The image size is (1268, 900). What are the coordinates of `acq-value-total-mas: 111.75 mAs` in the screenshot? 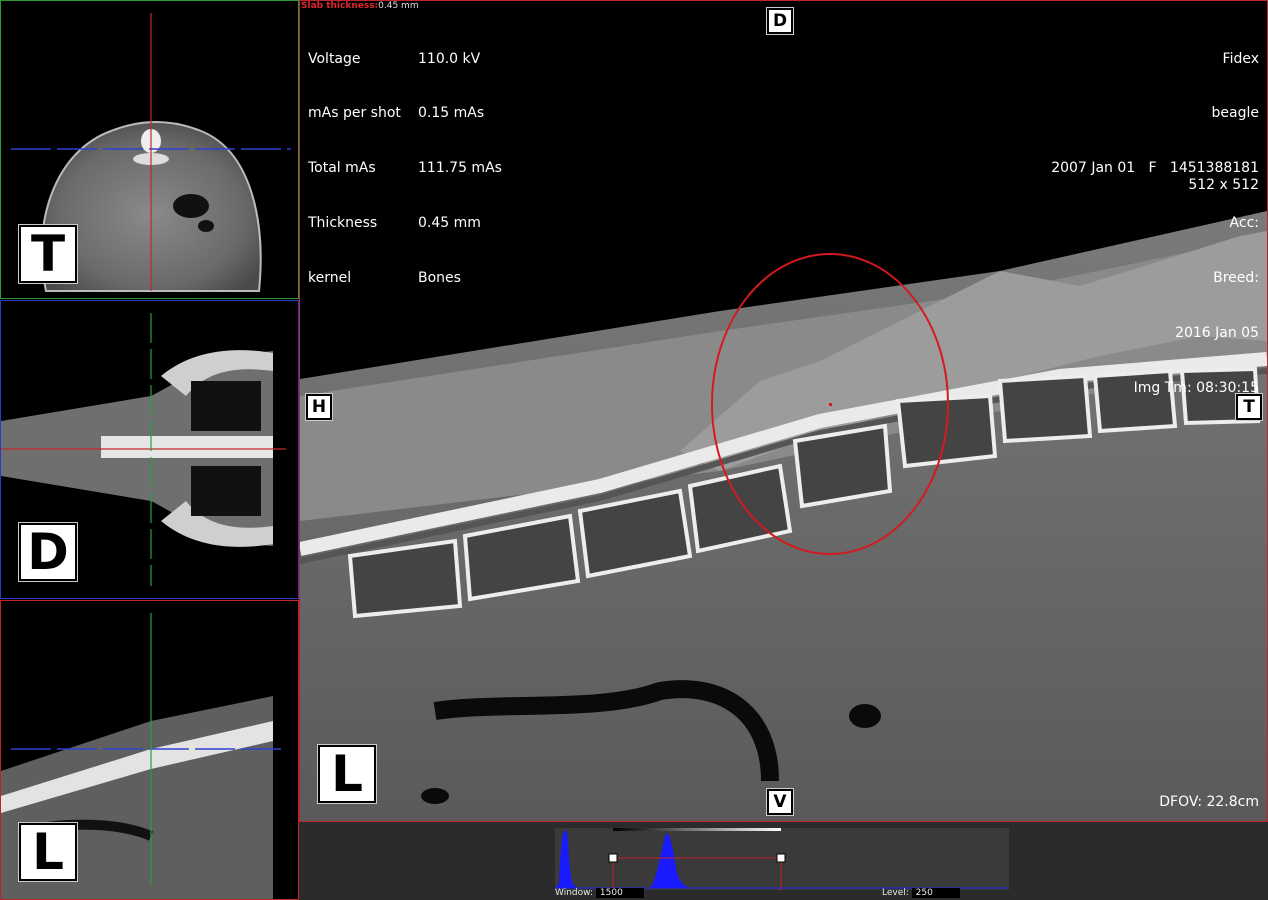 It's located at (460, 168).